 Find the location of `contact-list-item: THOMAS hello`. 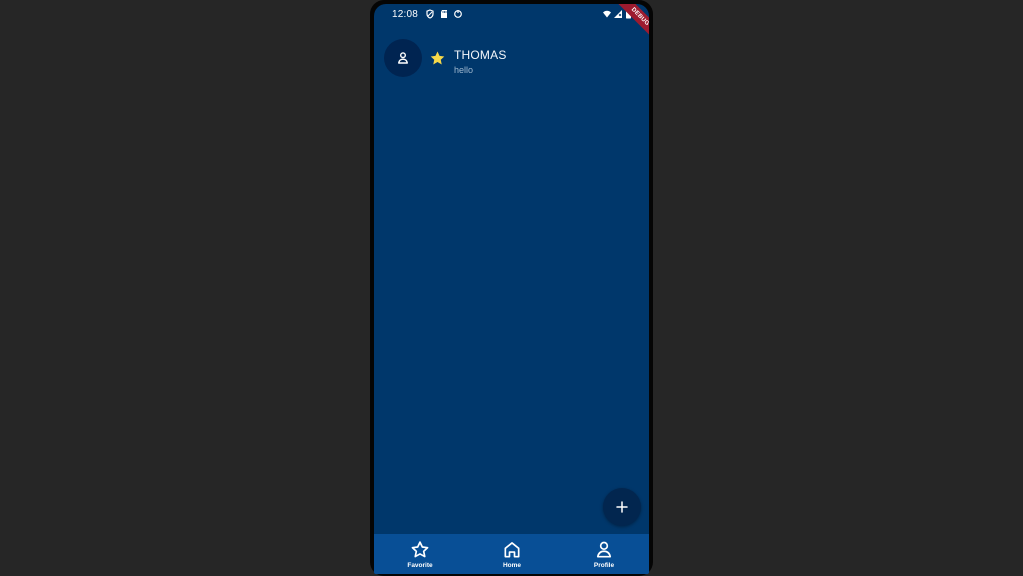

contact-list-item: THOMAS hello is located at coordinates (511, 61).